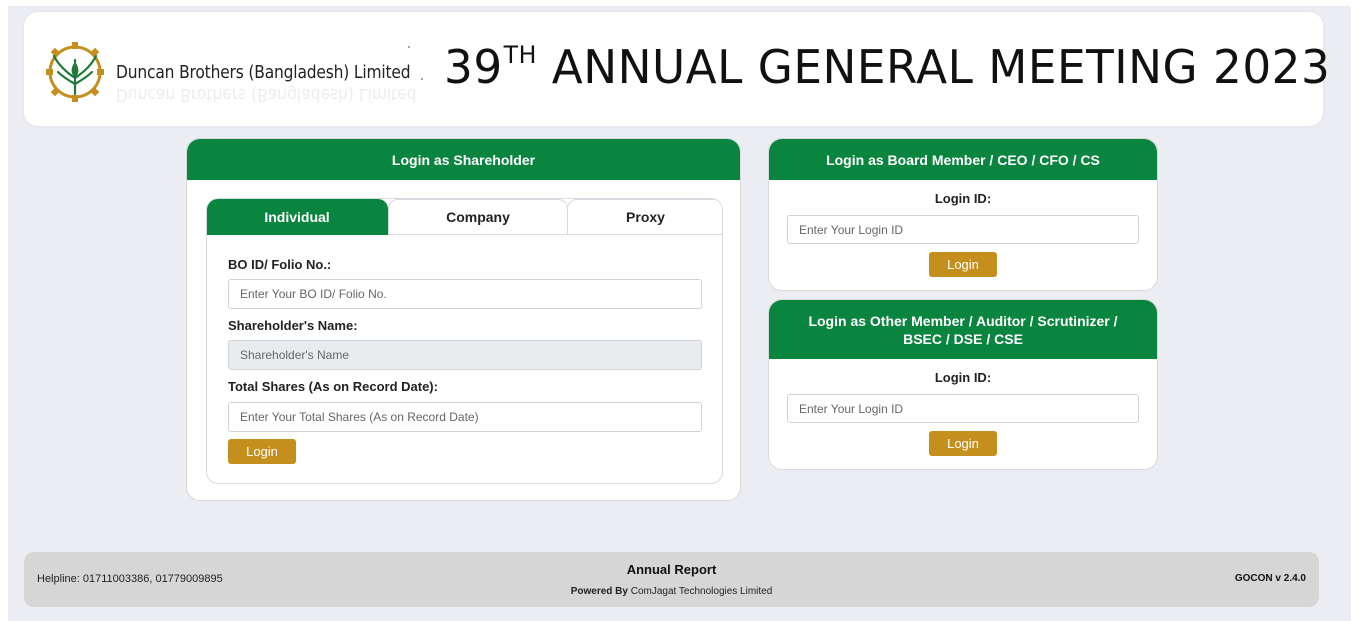 This screenshot has height=621, width=1359. Describe the element at coordinates (963, 229) in the screenshot. I see `board-login-id-input` at that location.